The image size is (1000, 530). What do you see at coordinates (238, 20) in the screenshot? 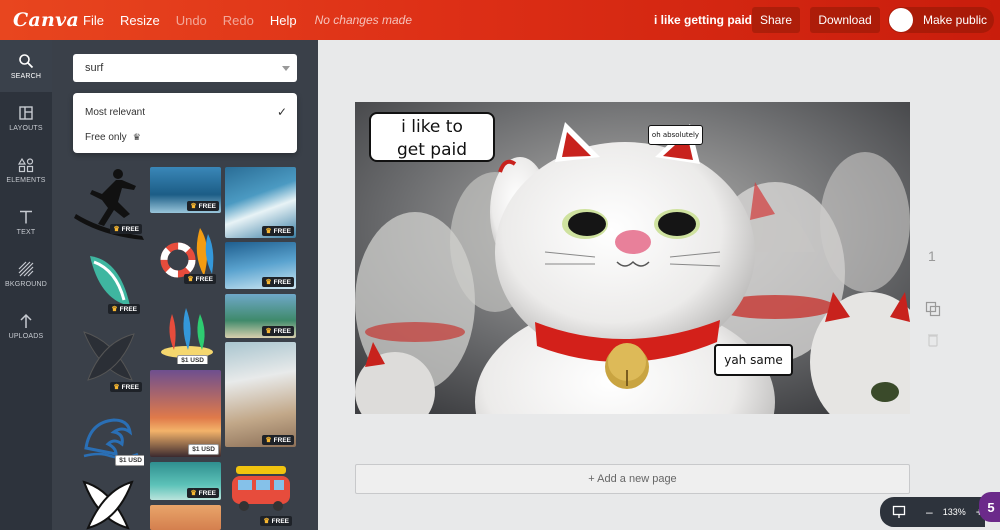
I see `menu-redo: Redo` at bounding box center [238, 20].